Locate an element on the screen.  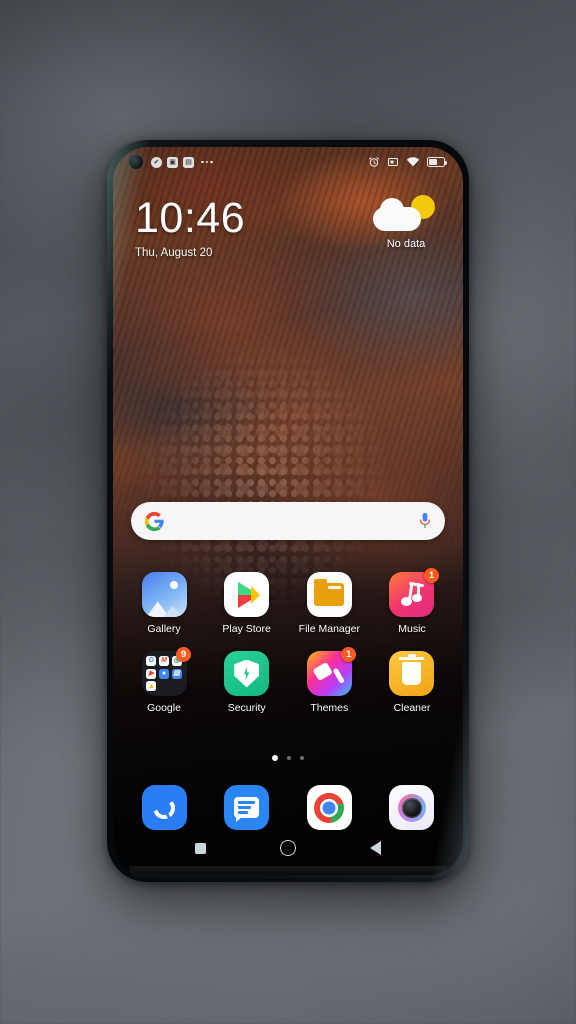
cloud-icon is located at coordinates (397, 214).